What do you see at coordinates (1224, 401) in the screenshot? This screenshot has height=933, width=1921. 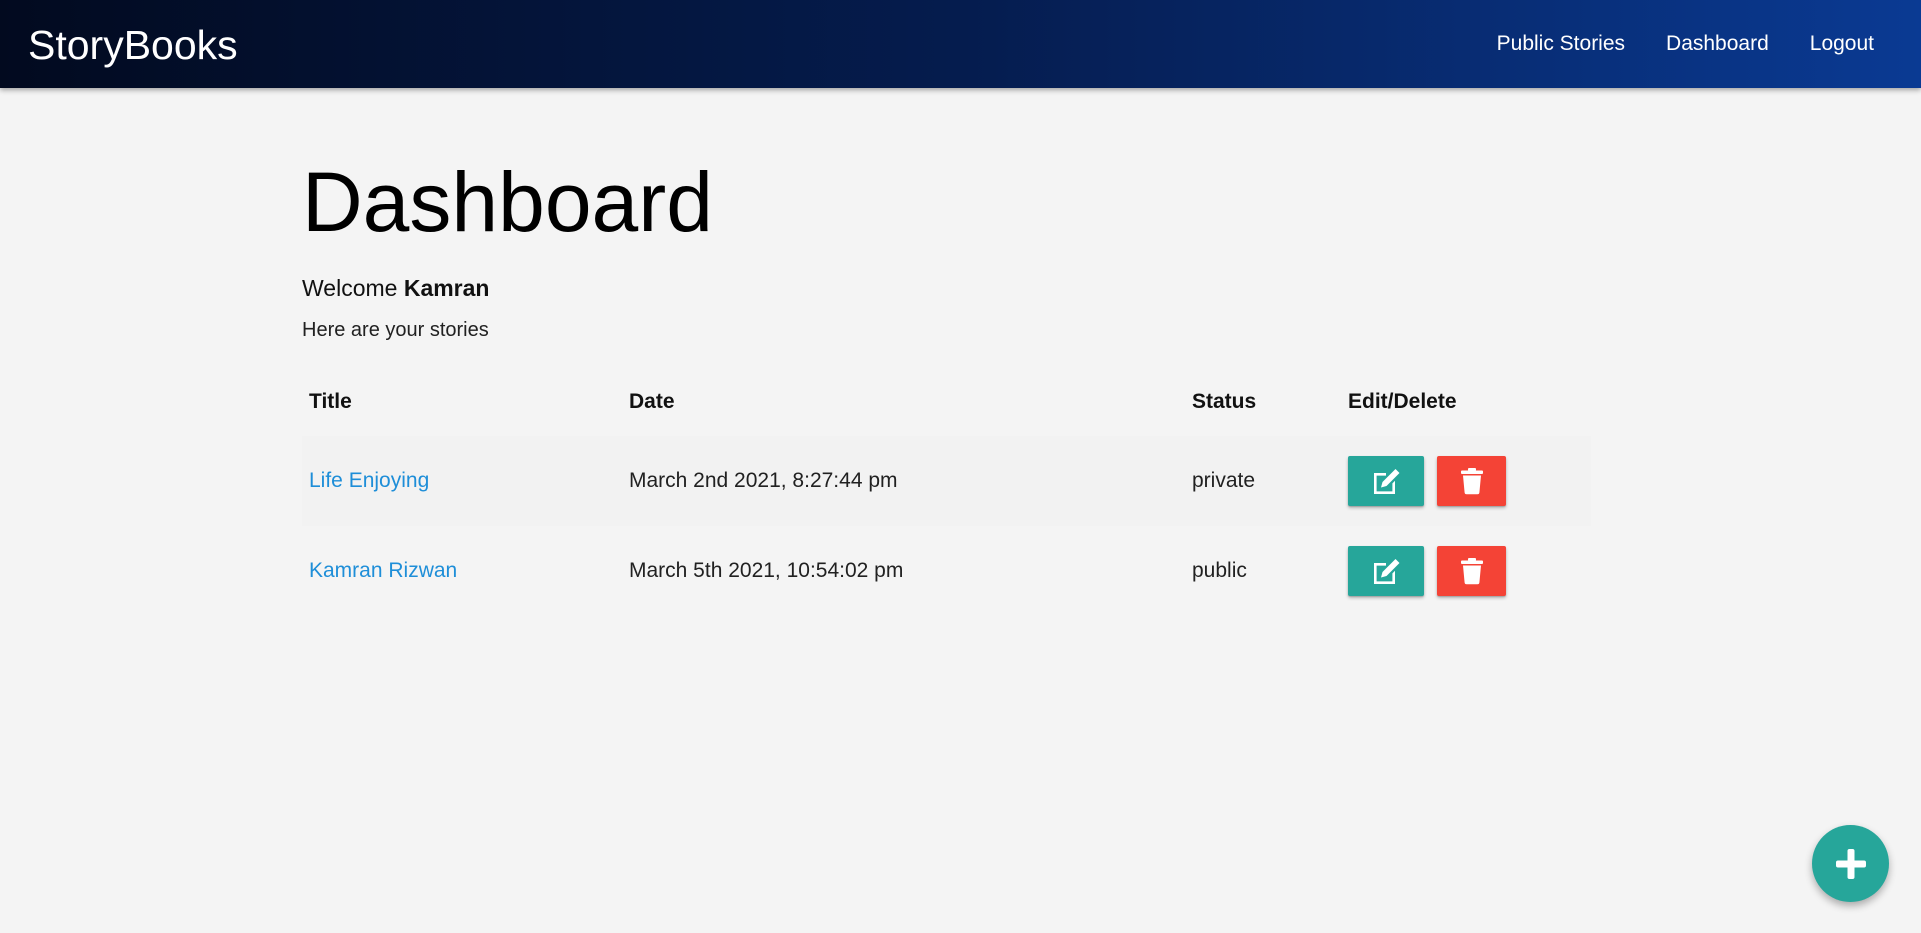 I see `header-status: Status` at bounding box center [1224, 401].